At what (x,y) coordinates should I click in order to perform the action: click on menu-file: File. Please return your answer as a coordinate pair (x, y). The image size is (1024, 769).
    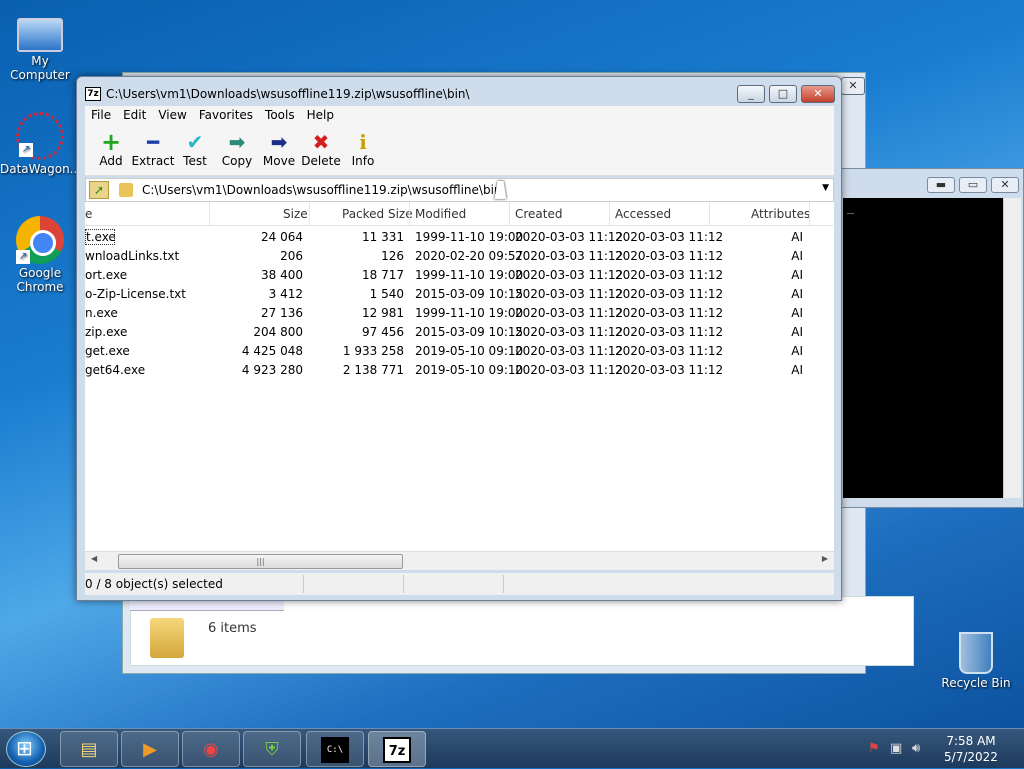
    Looking at the image, I should click on (101, 114).